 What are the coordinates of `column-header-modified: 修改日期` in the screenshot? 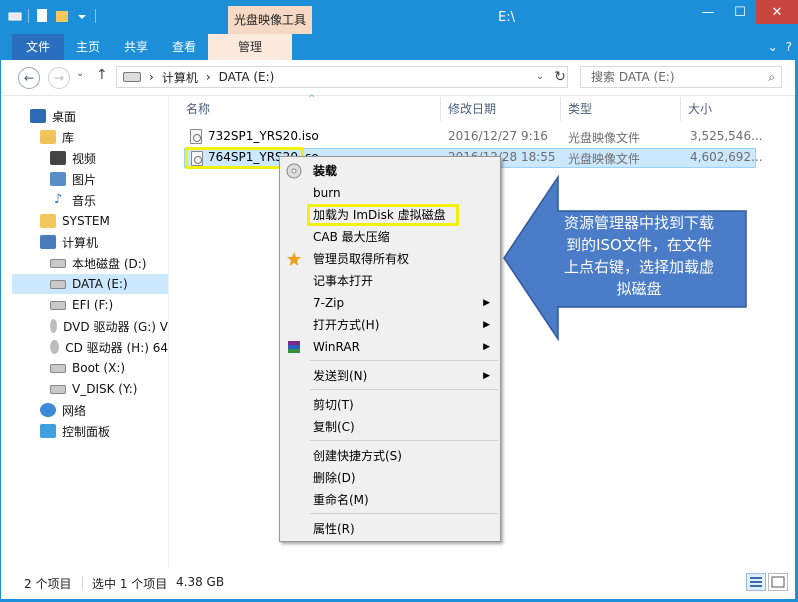 It's located at (472, 109).